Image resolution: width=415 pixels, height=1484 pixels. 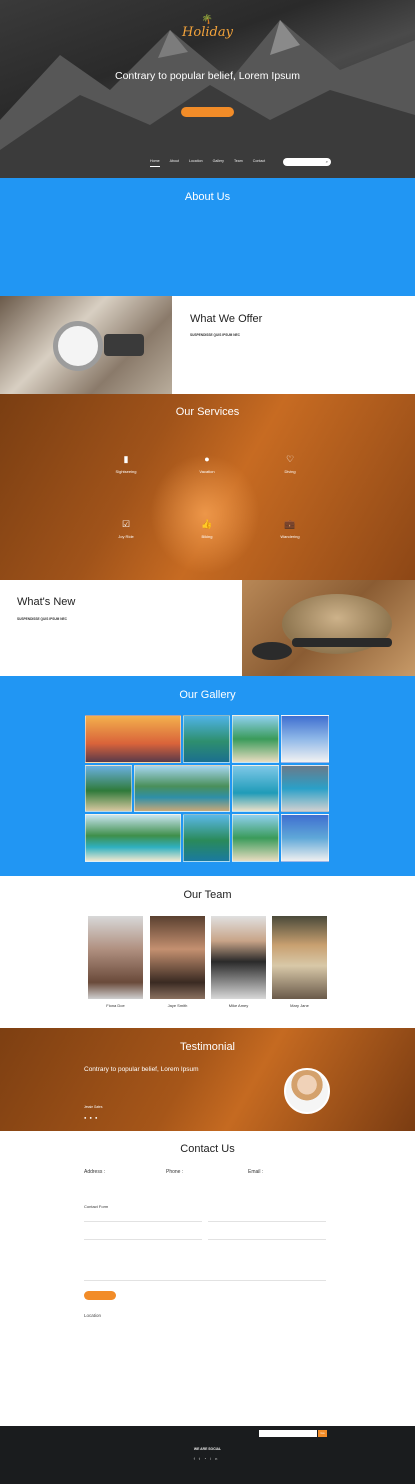 I want to click on testimonial-heading: Contrary to popular belief, Lorem Ipsum, so click(x=141, y=1069).